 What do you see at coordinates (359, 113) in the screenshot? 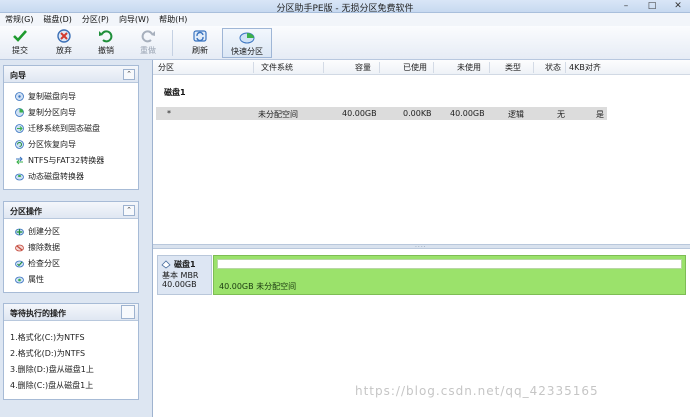
I see `cell-capacity: 40.00GB` at bounding box center [359, 113].